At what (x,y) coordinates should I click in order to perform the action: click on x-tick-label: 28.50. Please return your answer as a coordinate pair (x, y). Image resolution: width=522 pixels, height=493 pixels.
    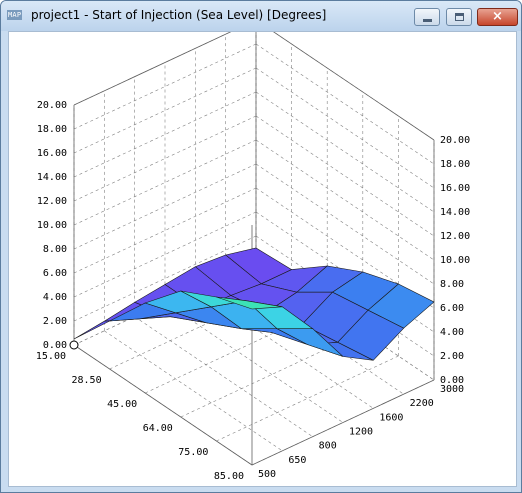
    Looking at the image, I should click on (86, 380).